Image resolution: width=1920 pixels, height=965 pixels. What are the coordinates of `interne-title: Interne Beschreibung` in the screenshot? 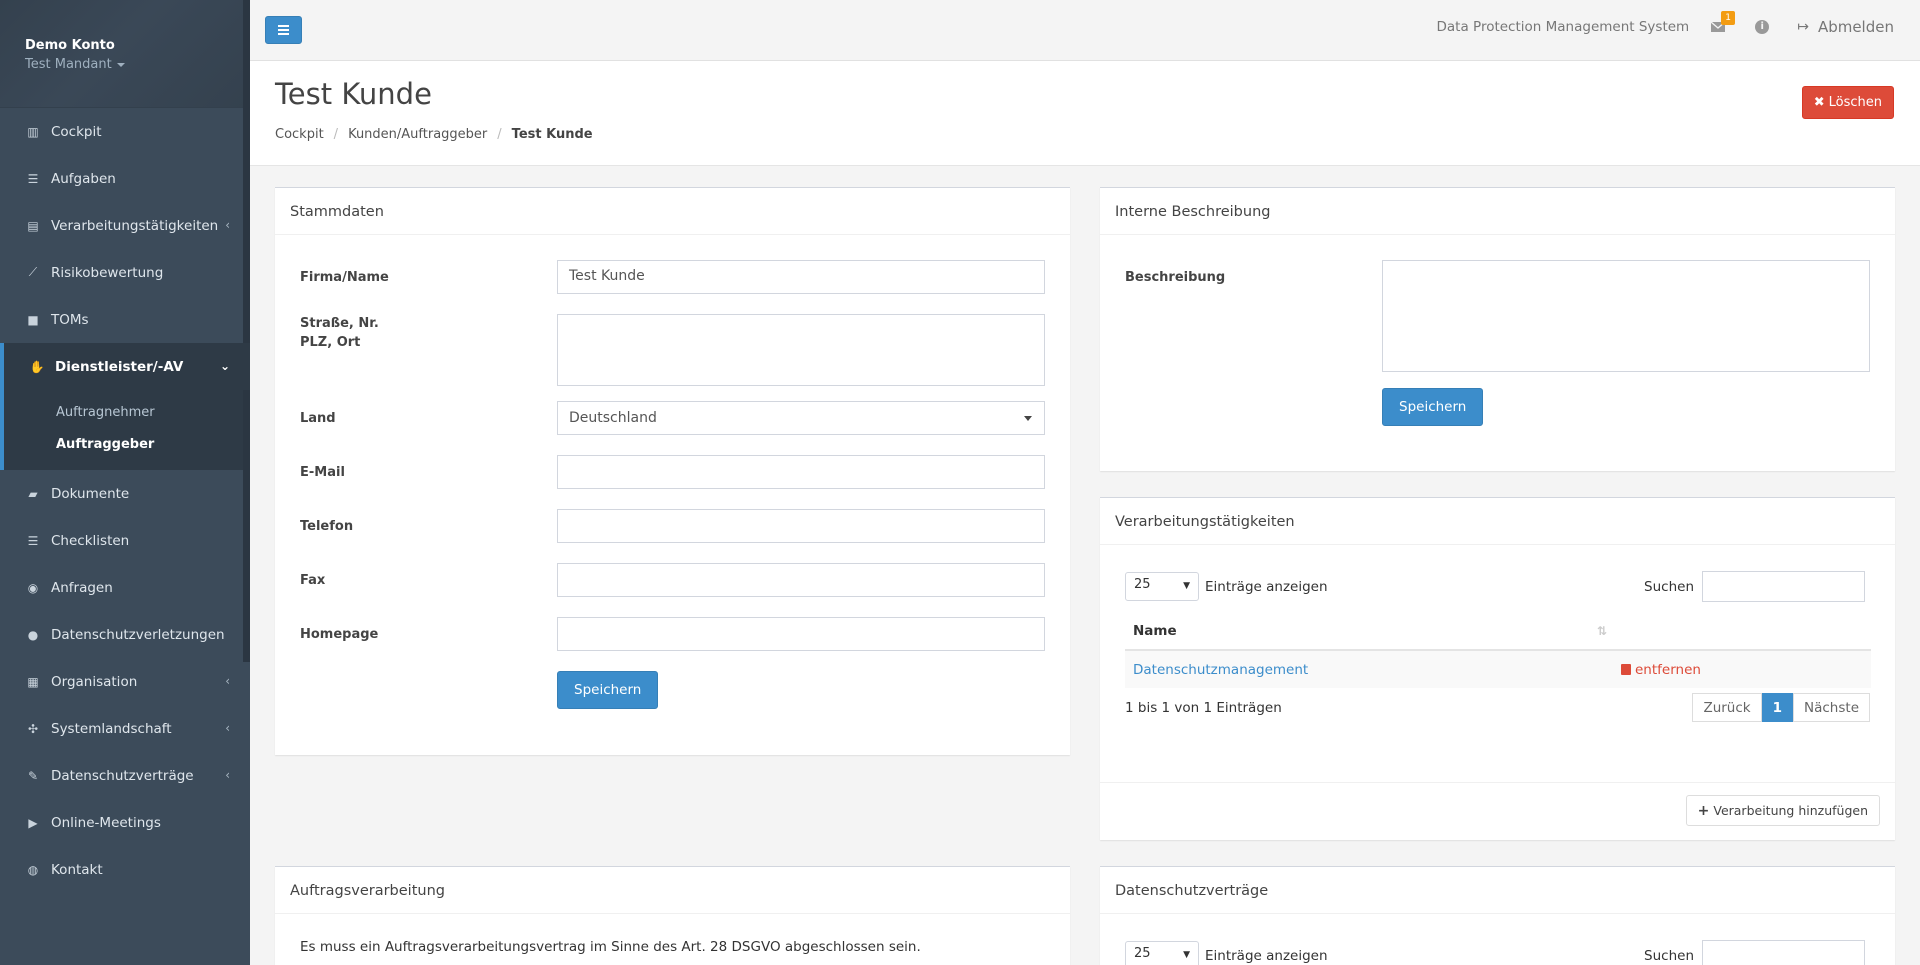 It's located at (1497, 211).